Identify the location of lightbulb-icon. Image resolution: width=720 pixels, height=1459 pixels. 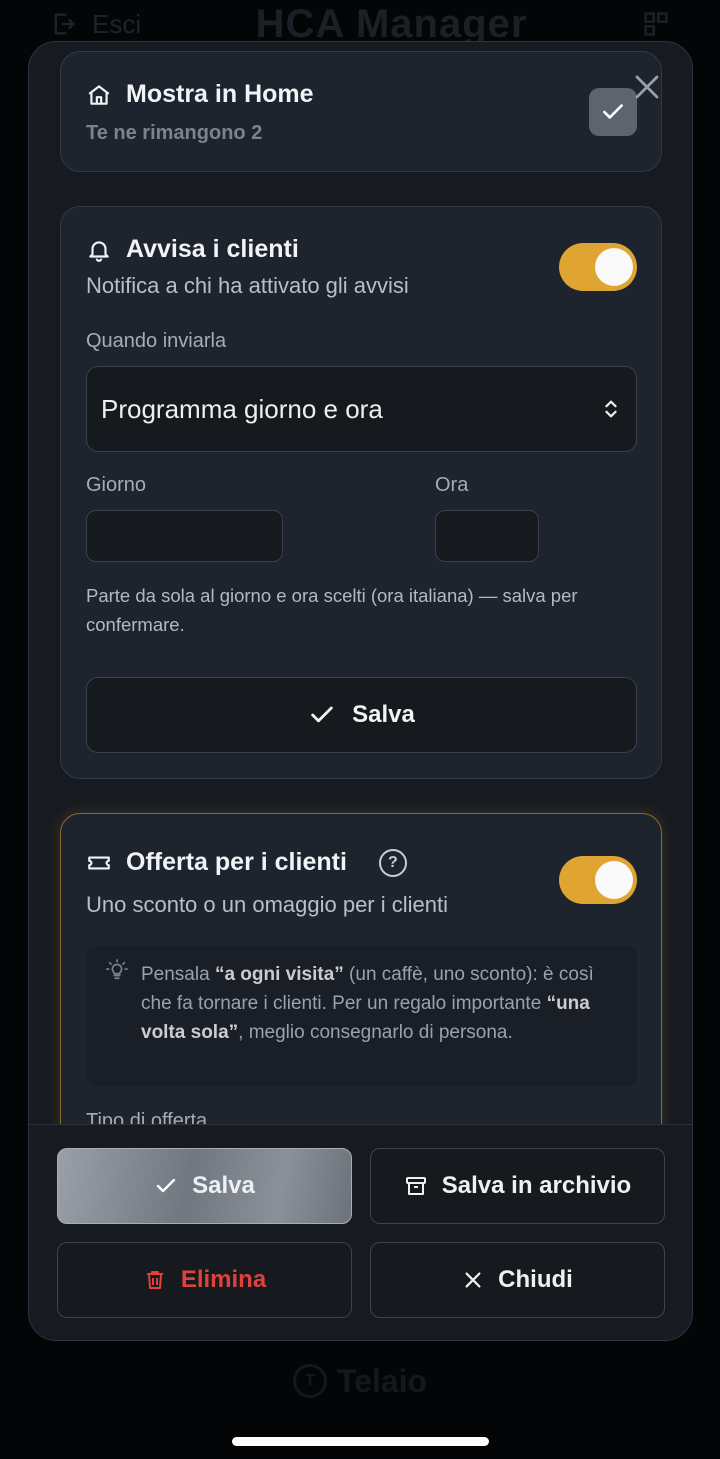
(117, 969).